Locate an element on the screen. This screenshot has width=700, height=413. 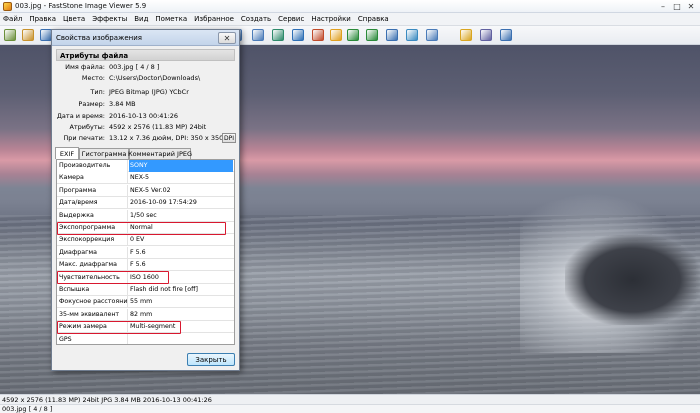
minimize-icon: – is located at coordinates (663, 6).